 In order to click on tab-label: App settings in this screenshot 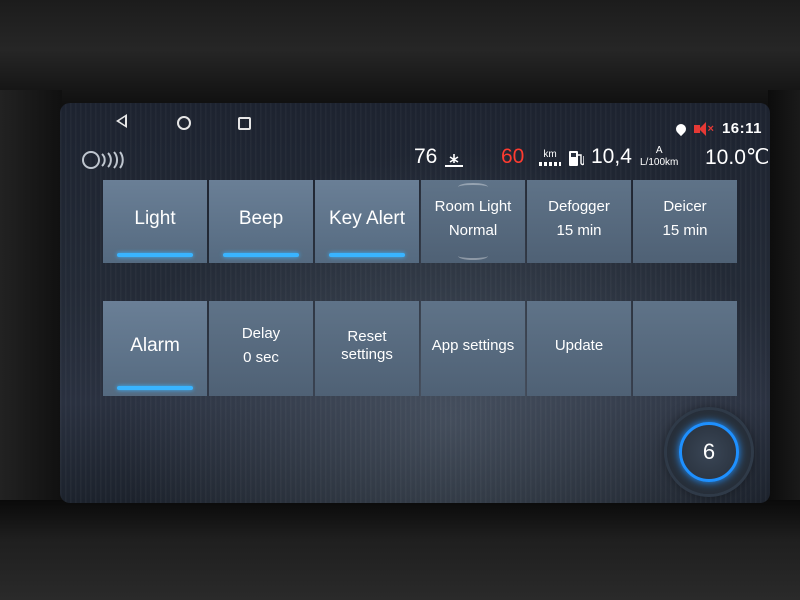, I will do `click(473, 345)`.